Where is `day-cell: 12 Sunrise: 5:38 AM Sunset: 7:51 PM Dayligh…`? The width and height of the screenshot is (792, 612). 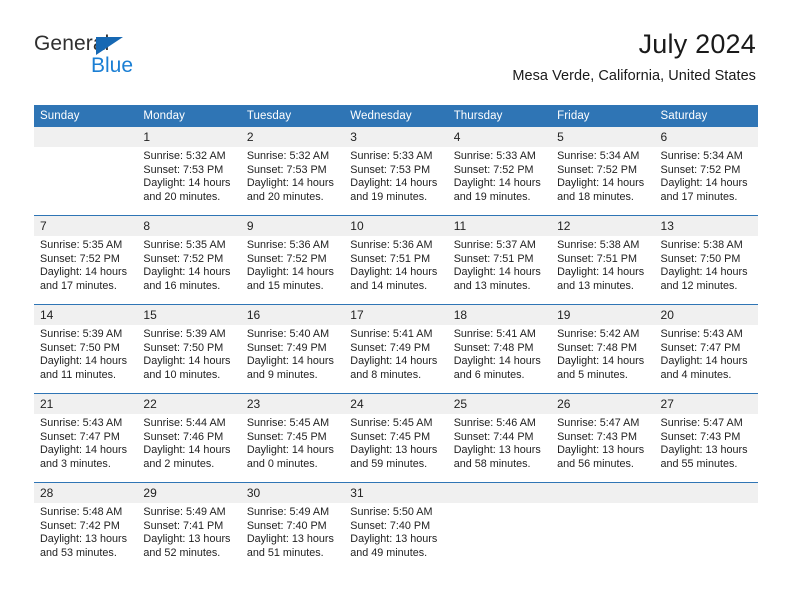
day-cell: 12 Sunrise: 5:38 AM Sunset: 7:51 PM Dayligh… is located at coordinates (603, 260).